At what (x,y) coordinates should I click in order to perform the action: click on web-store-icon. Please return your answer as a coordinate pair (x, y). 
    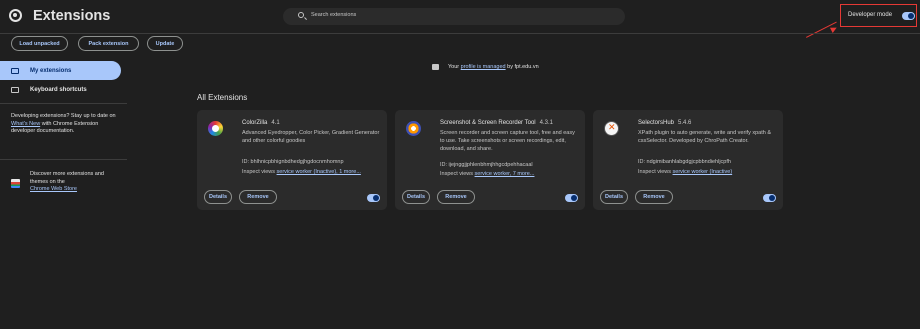
    Looking at the image, I should click on (15, 183).